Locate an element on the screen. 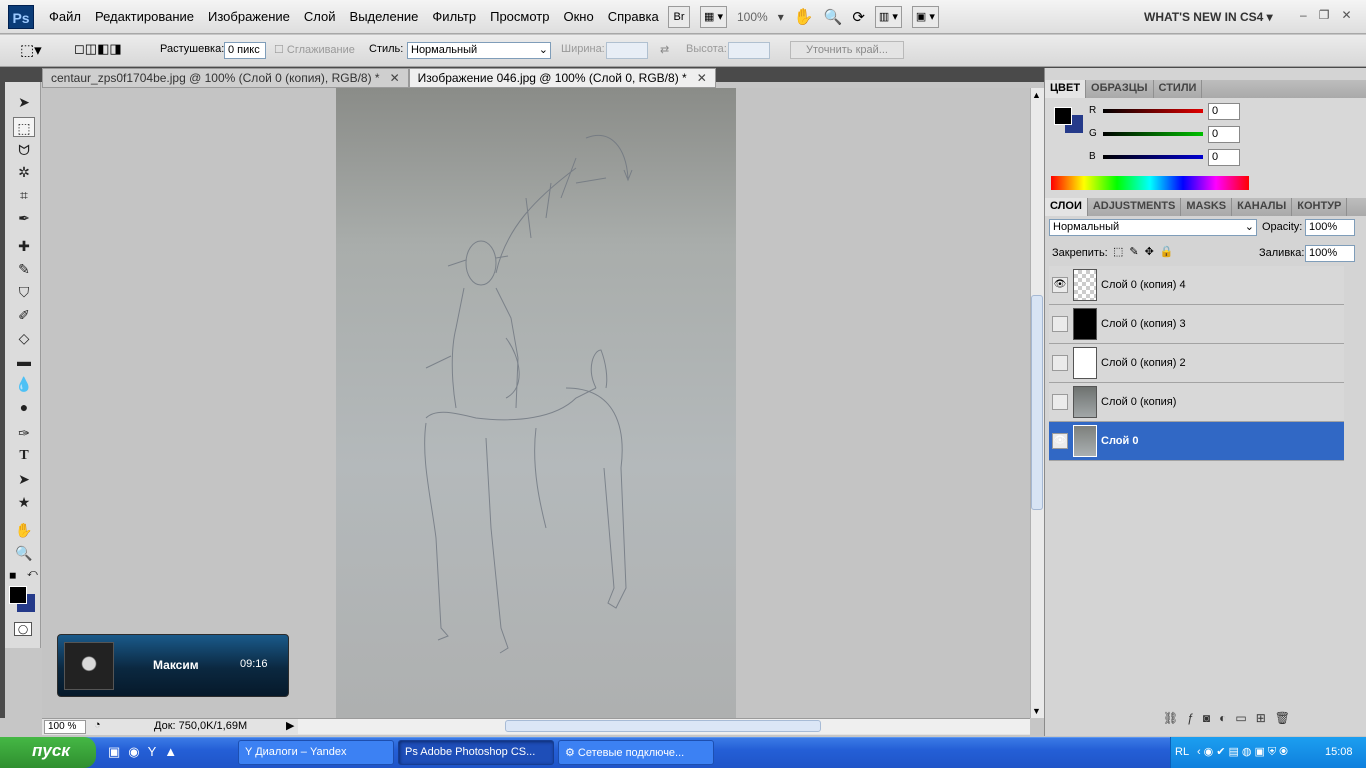 Image resolution: width=1366 pixels, height=768 pixels. layer-name: Слой 0 (копия) 3 is located at coordinates (1143, 324).